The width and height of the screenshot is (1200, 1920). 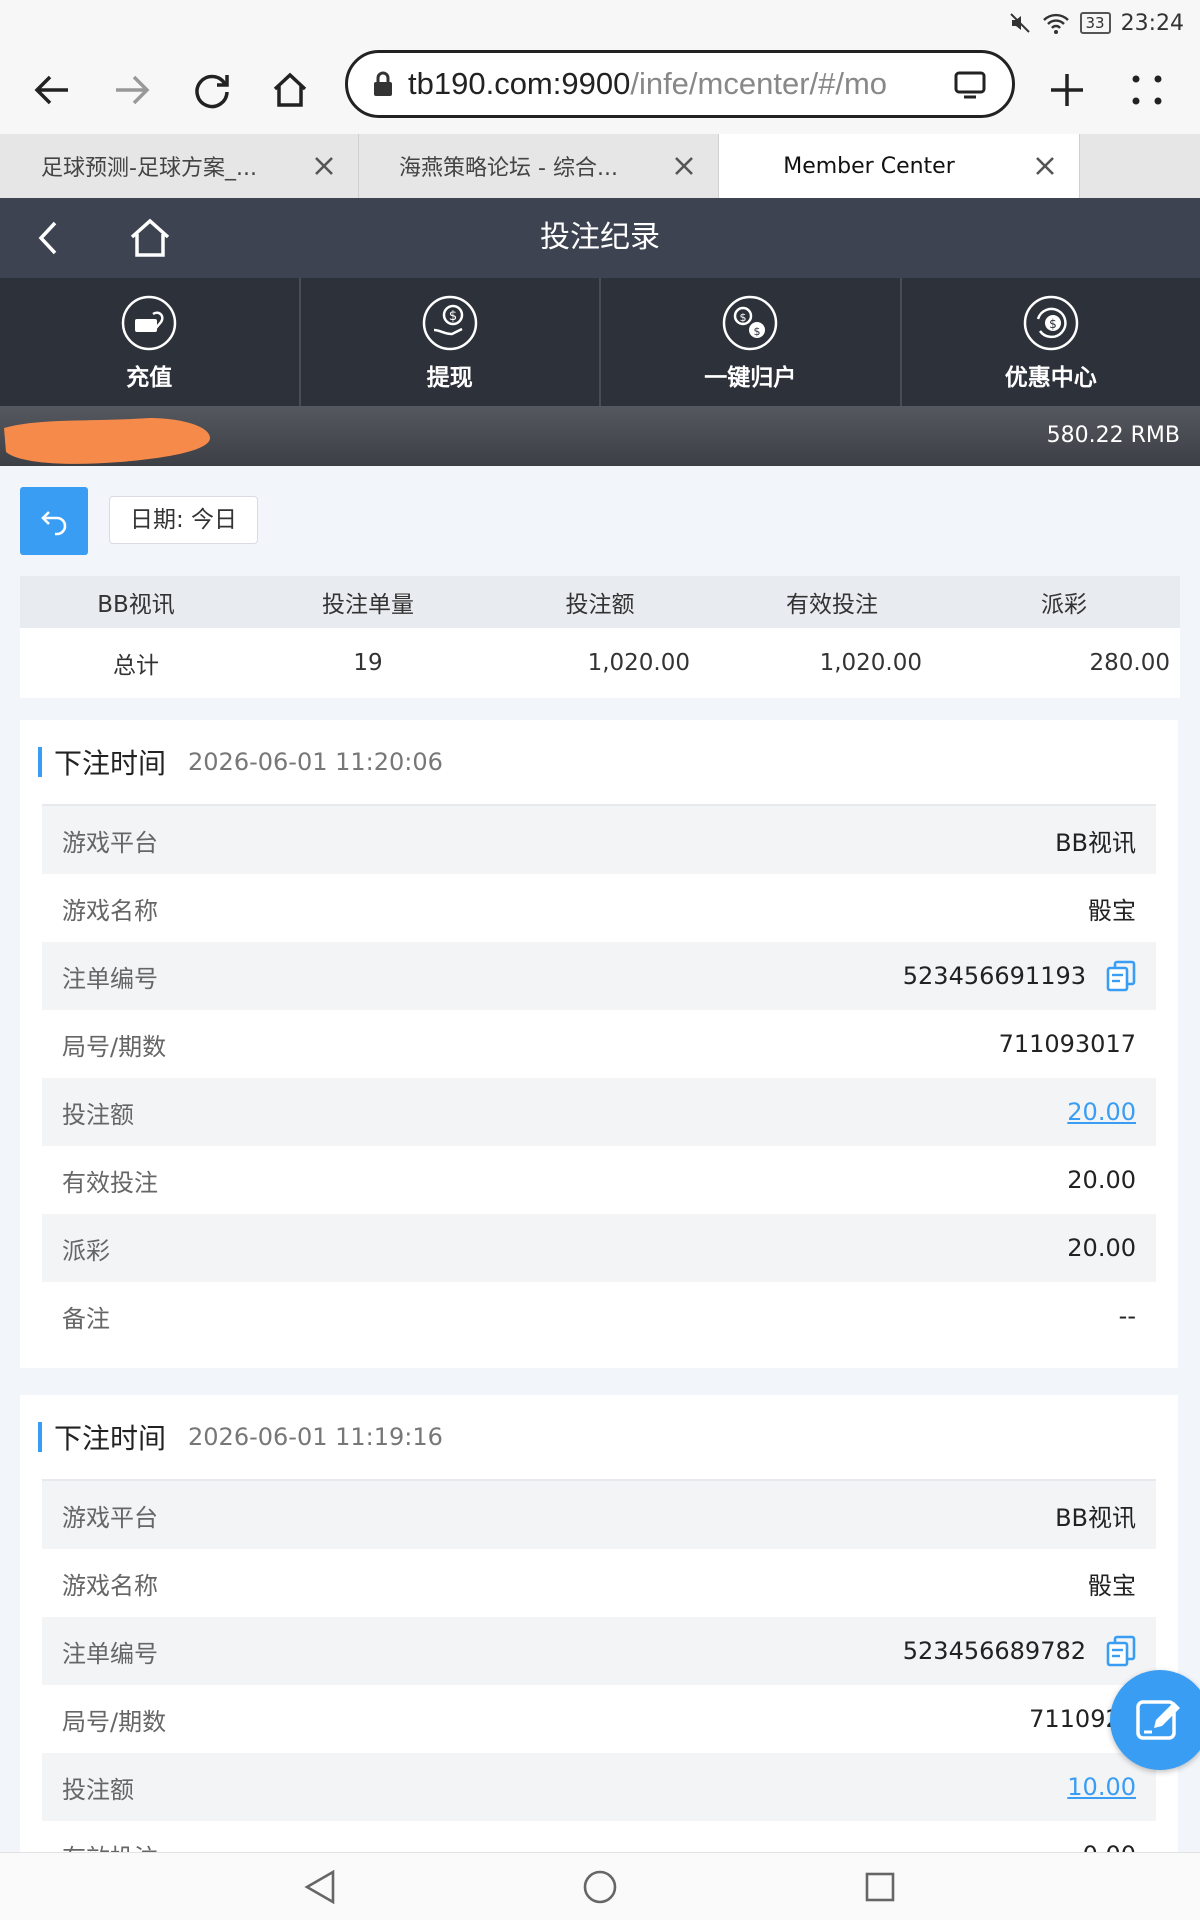 What do you see at coordinates (1101, 1112) in the screenshot?
I see `bet-amount-link: 20.00` at bounding box center [1101, 1112].